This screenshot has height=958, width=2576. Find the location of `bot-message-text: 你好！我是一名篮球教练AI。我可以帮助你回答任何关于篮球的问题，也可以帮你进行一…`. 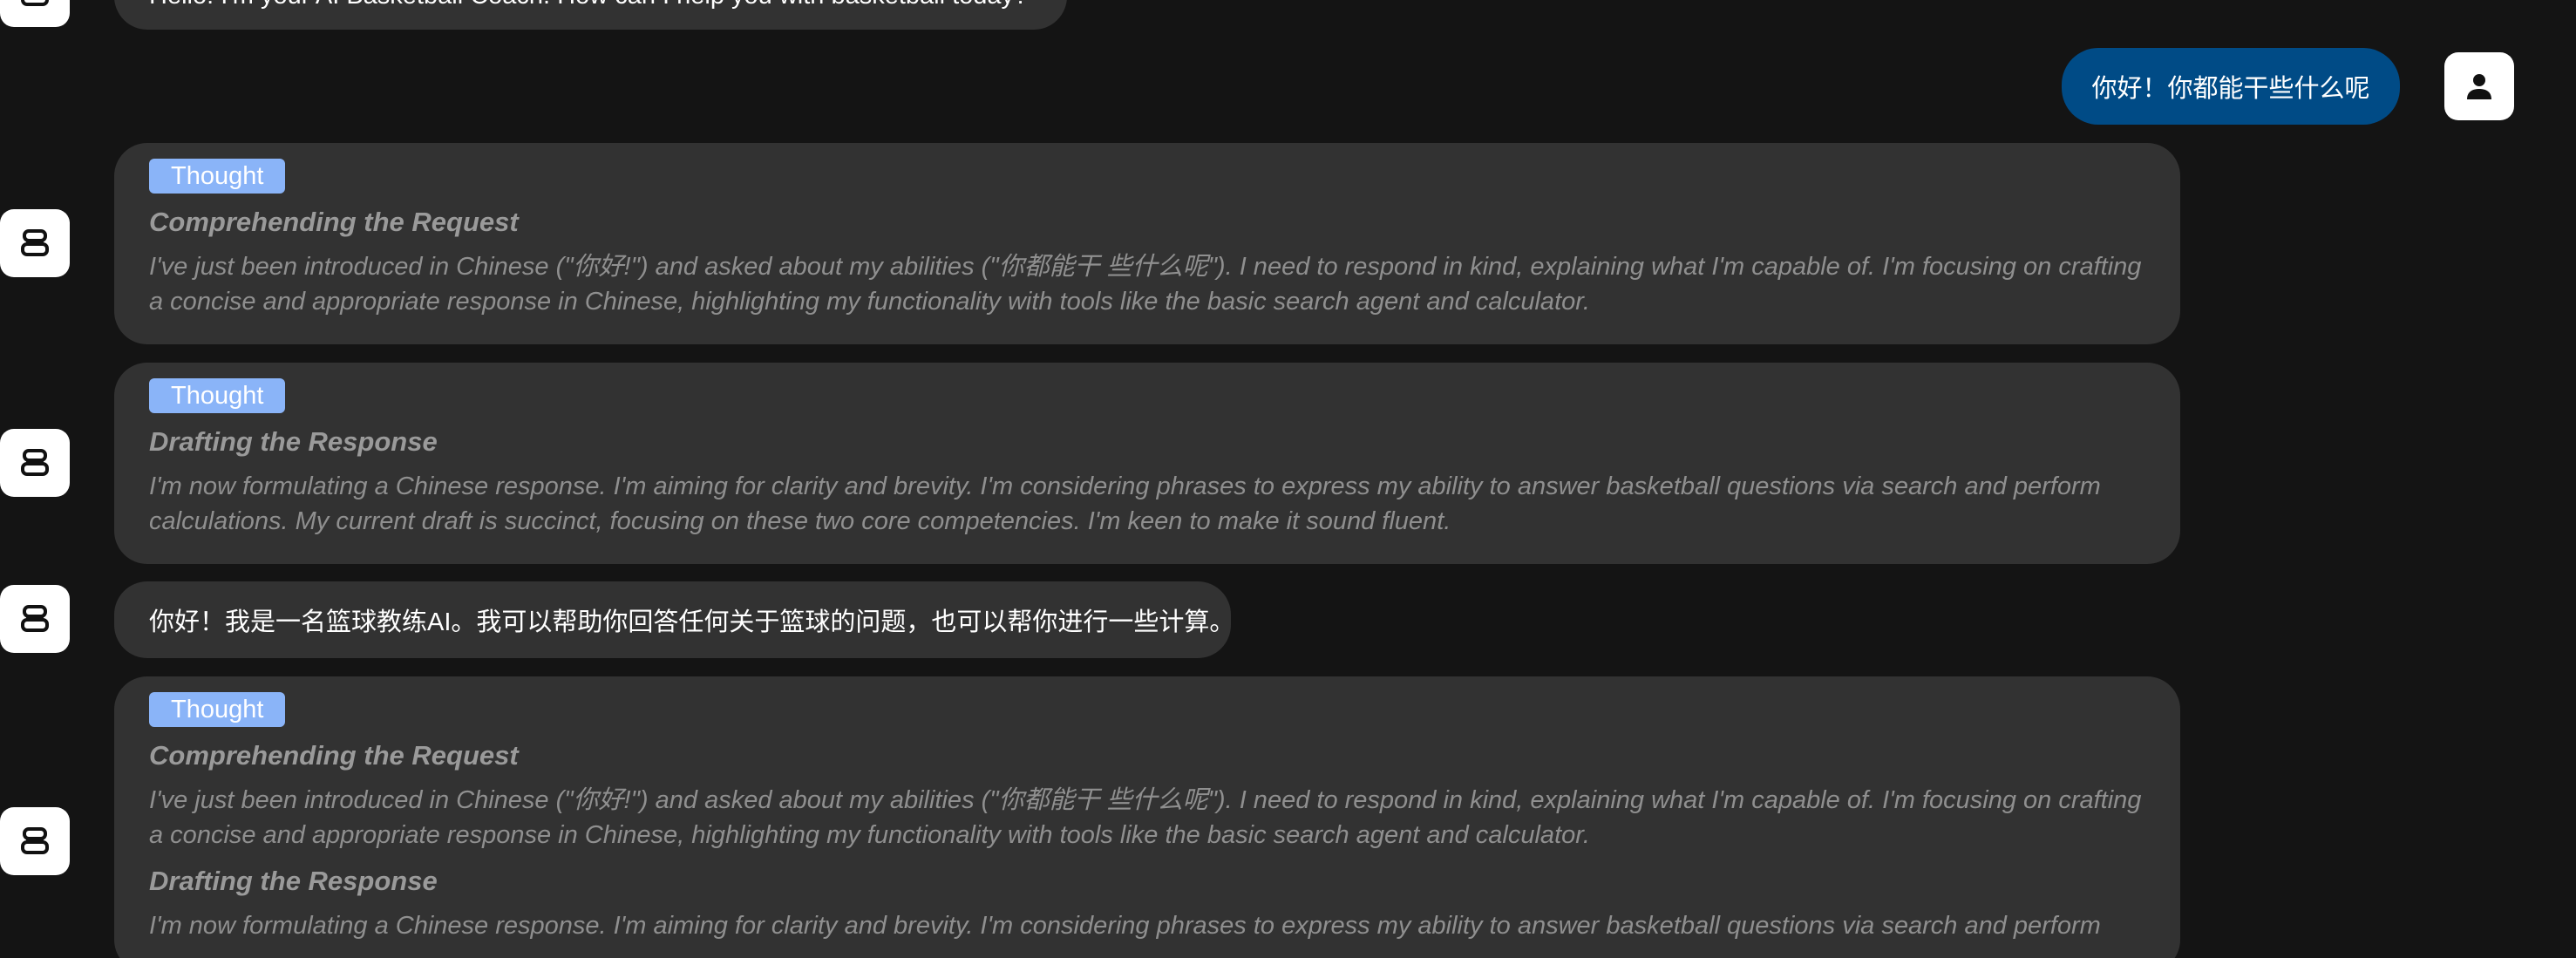

bot-message-text: 你好！我是一名篮球教练AI。我可以帮助你回答任何关于篮球的问题，也可以帮你进行一… is located at coordinates (692, 622).